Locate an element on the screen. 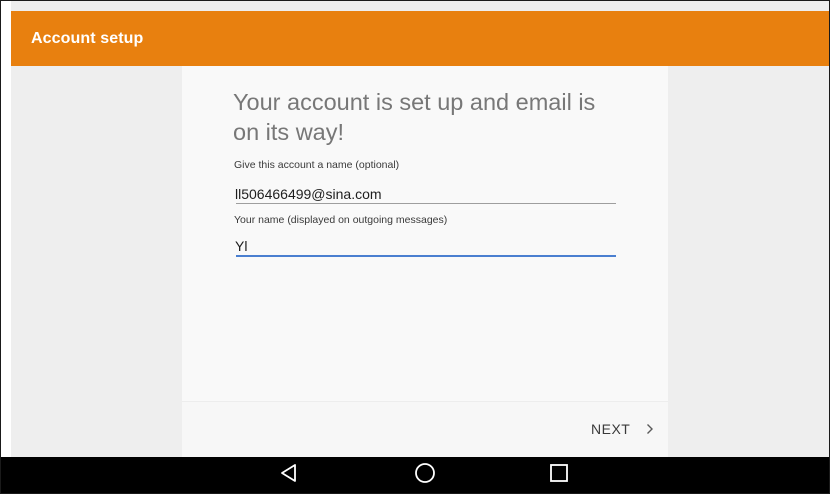 This screenshot has width=830, height=494. system-navigation-bar is located at coordinates (415, 475).